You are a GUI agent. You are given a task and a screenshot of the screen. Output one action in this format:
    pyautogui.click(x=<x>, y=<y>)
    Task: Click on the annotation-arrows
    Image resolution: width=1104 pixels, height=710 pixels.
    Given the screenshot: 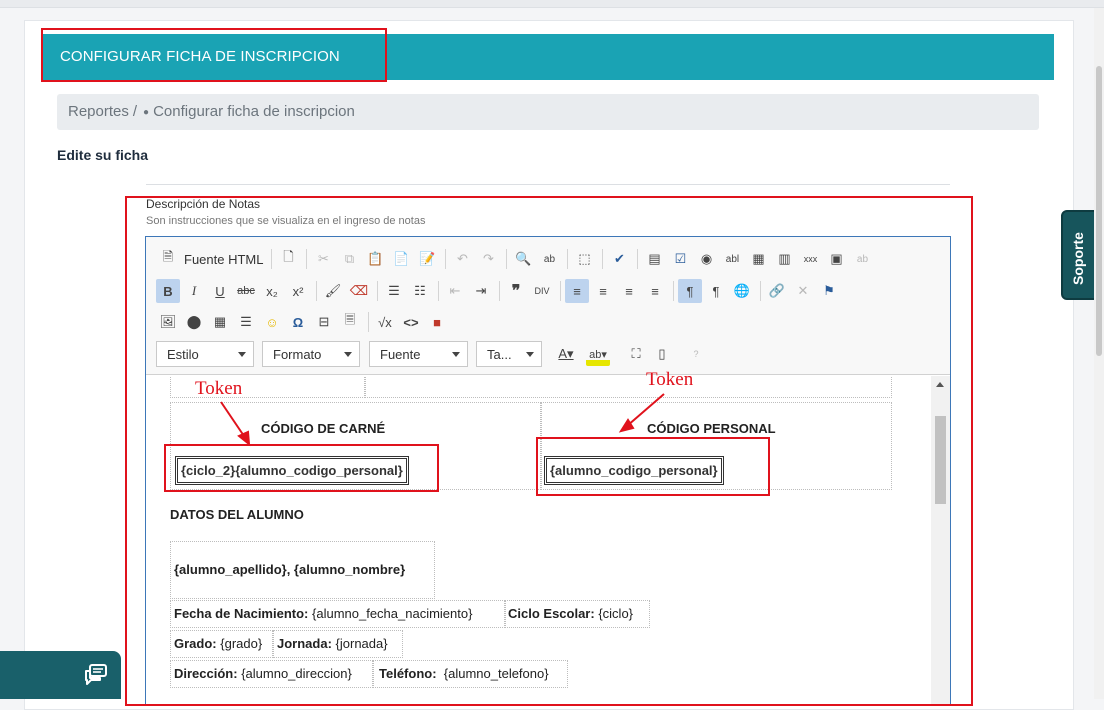 What is the action you would take?
    pyautogui.click(x=442, y=420)
    